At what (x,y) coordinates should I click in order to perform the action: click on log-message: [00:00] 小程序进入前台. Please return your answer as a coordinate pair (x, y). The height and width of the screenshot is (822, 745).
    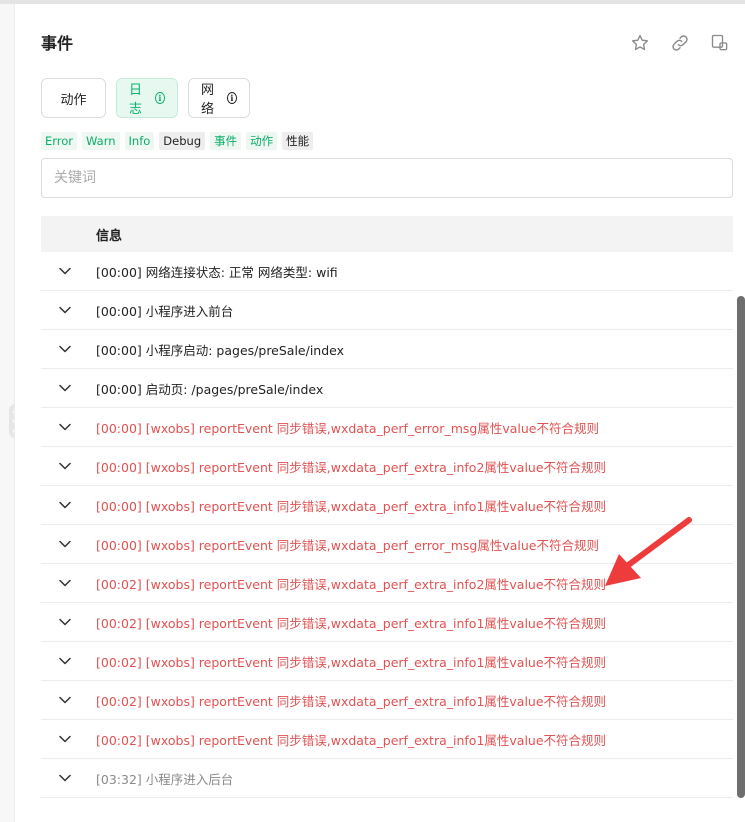
    Looking at the image, I should click on (165, 311).